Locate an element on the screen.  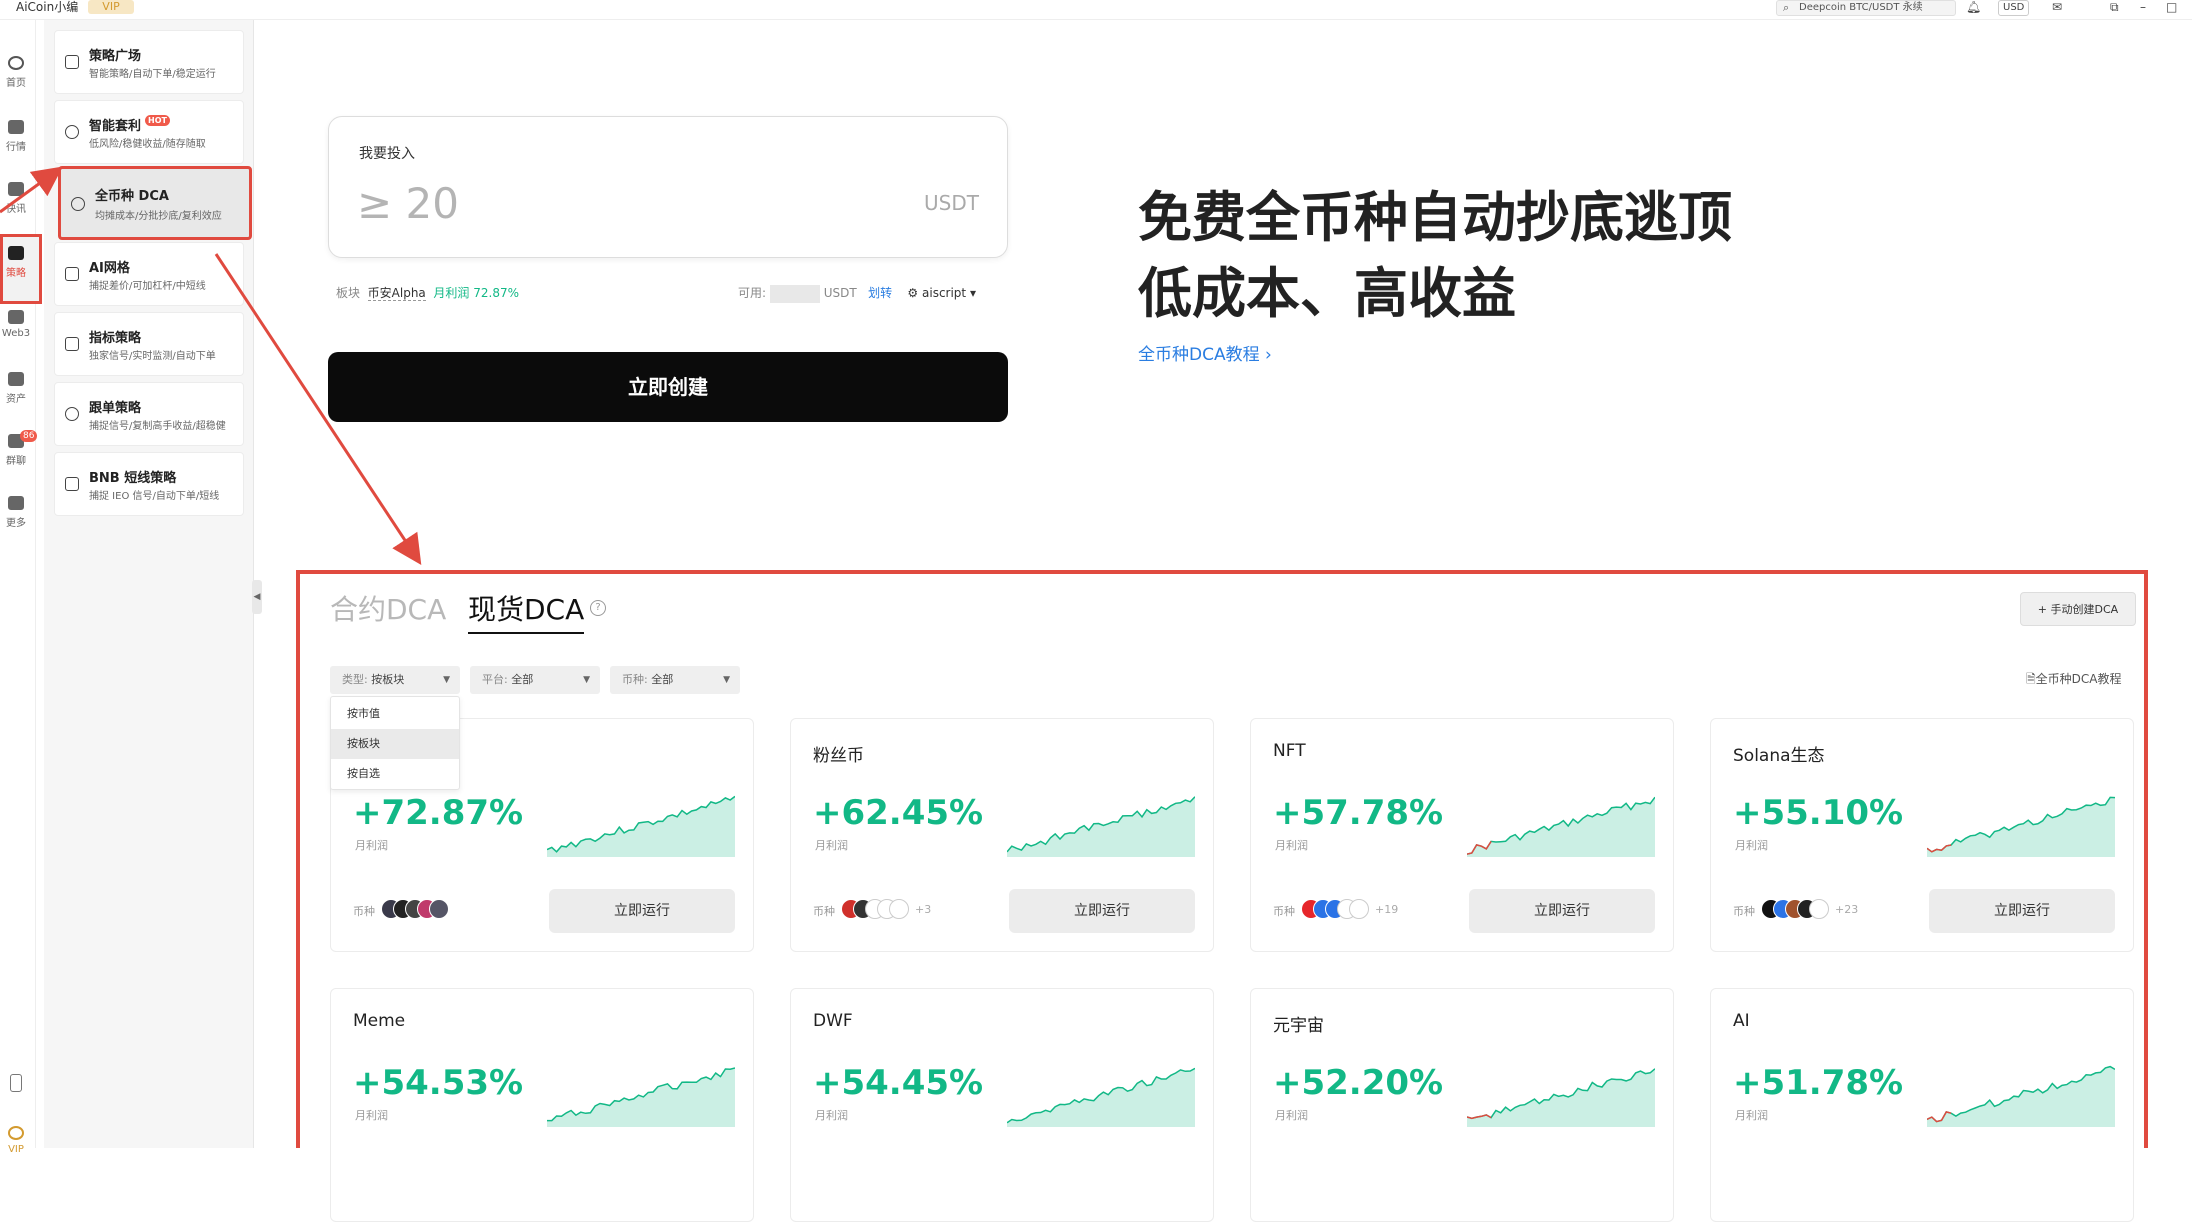
card-coin-label: 币种 is located at coordinates (1284, 911).